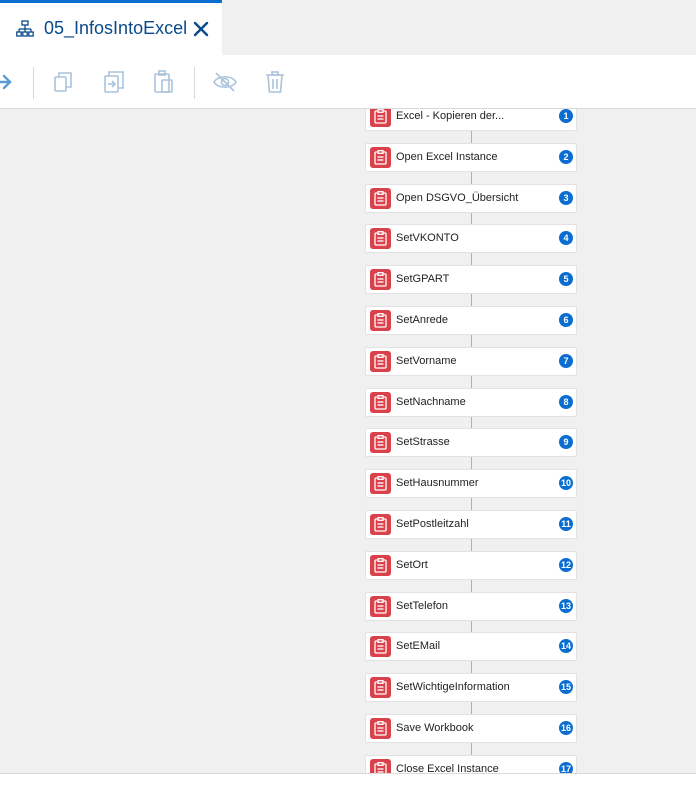 The height and width of the screenshot is (793, 696). Describe the element at coordinates (471, 646) in the screenshot. I see `workflow-step: SetEMail 14` at that location.